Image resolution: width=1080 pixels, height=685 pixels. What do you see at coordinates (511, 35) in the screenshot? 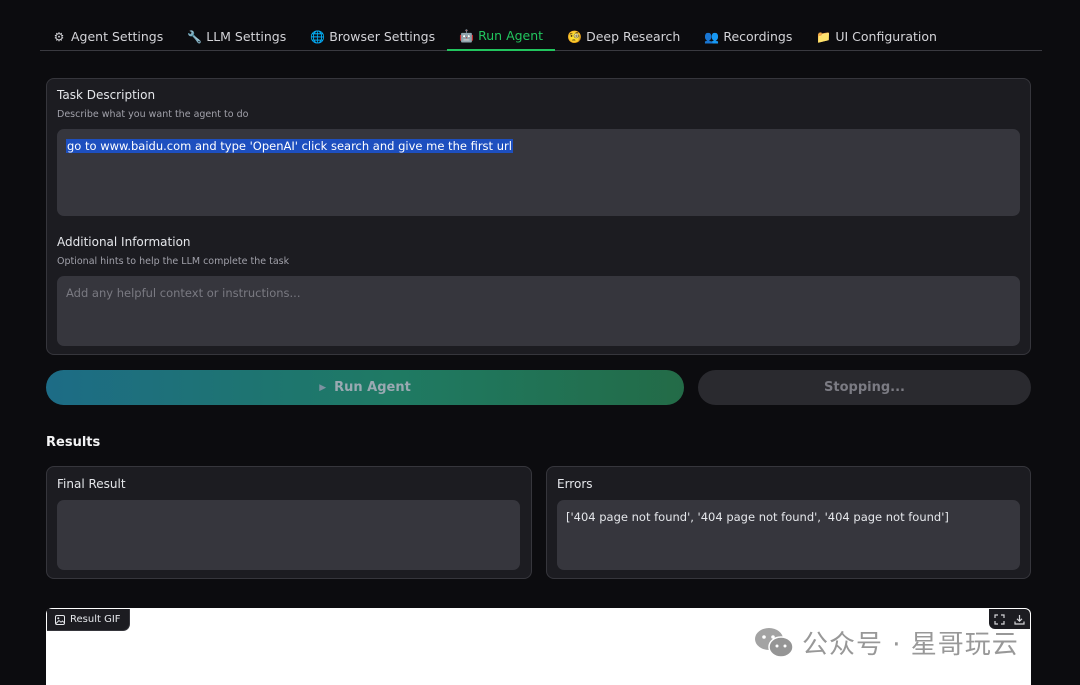
I see `tab-label: Run Agent` at bounding box center [511, 35].